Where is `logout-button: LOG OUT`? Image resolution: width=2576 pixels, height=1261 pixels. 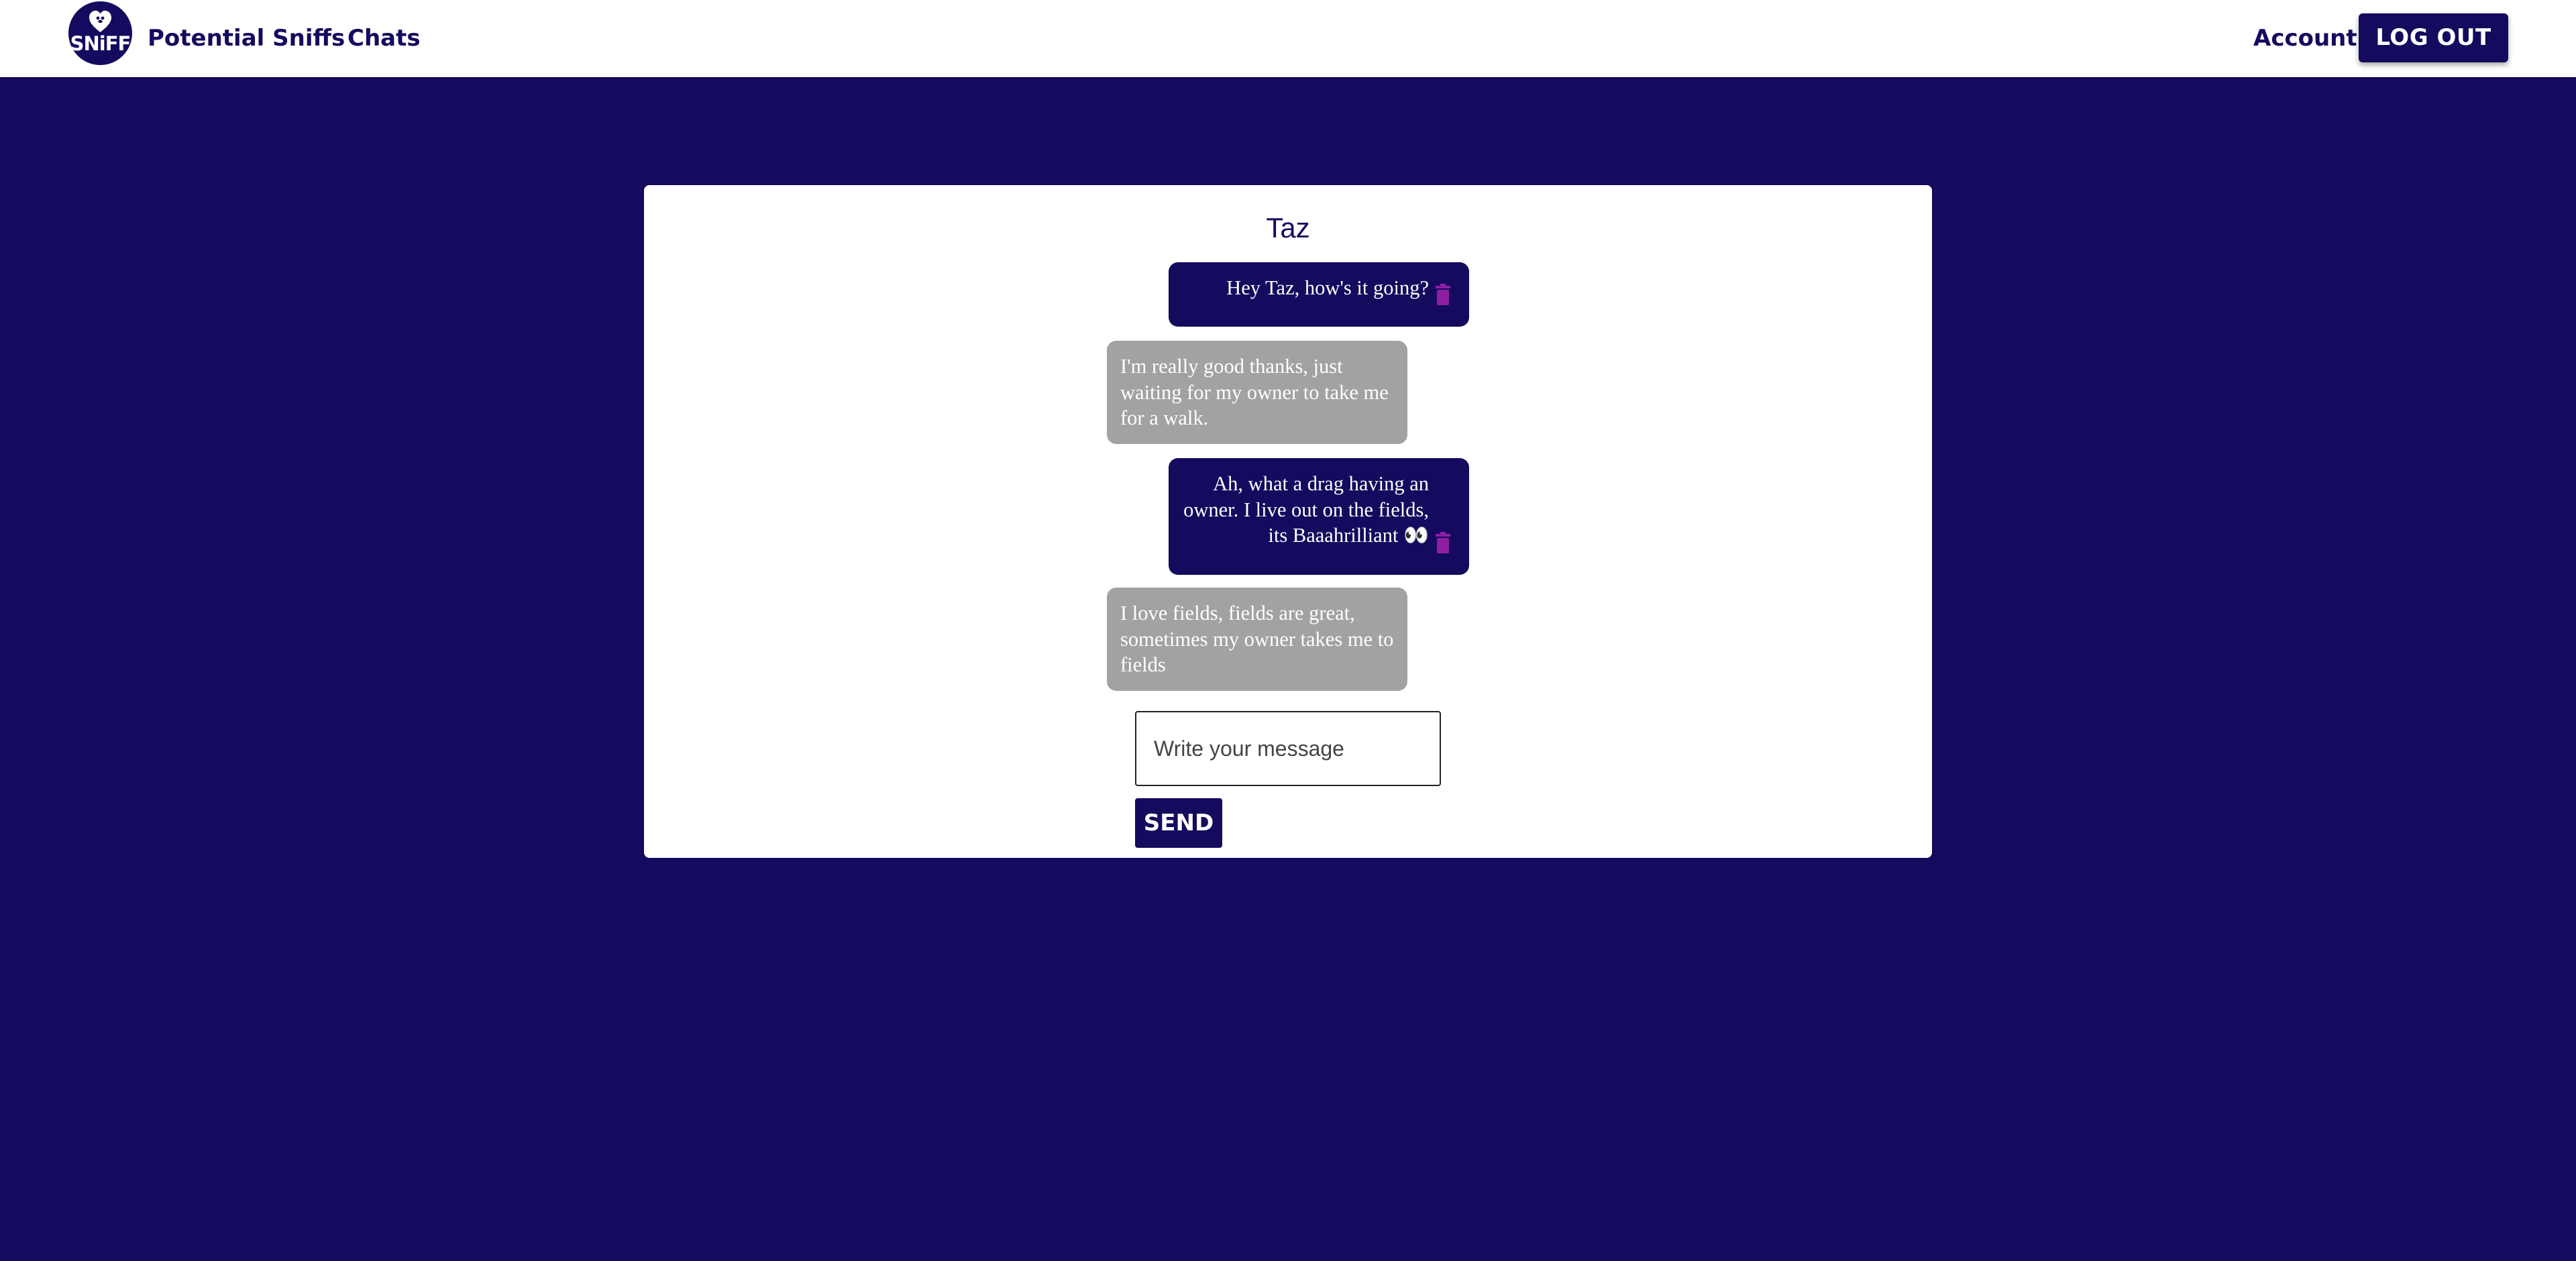 logout-button: LOG OUT is located at coordinates (2433, 37).